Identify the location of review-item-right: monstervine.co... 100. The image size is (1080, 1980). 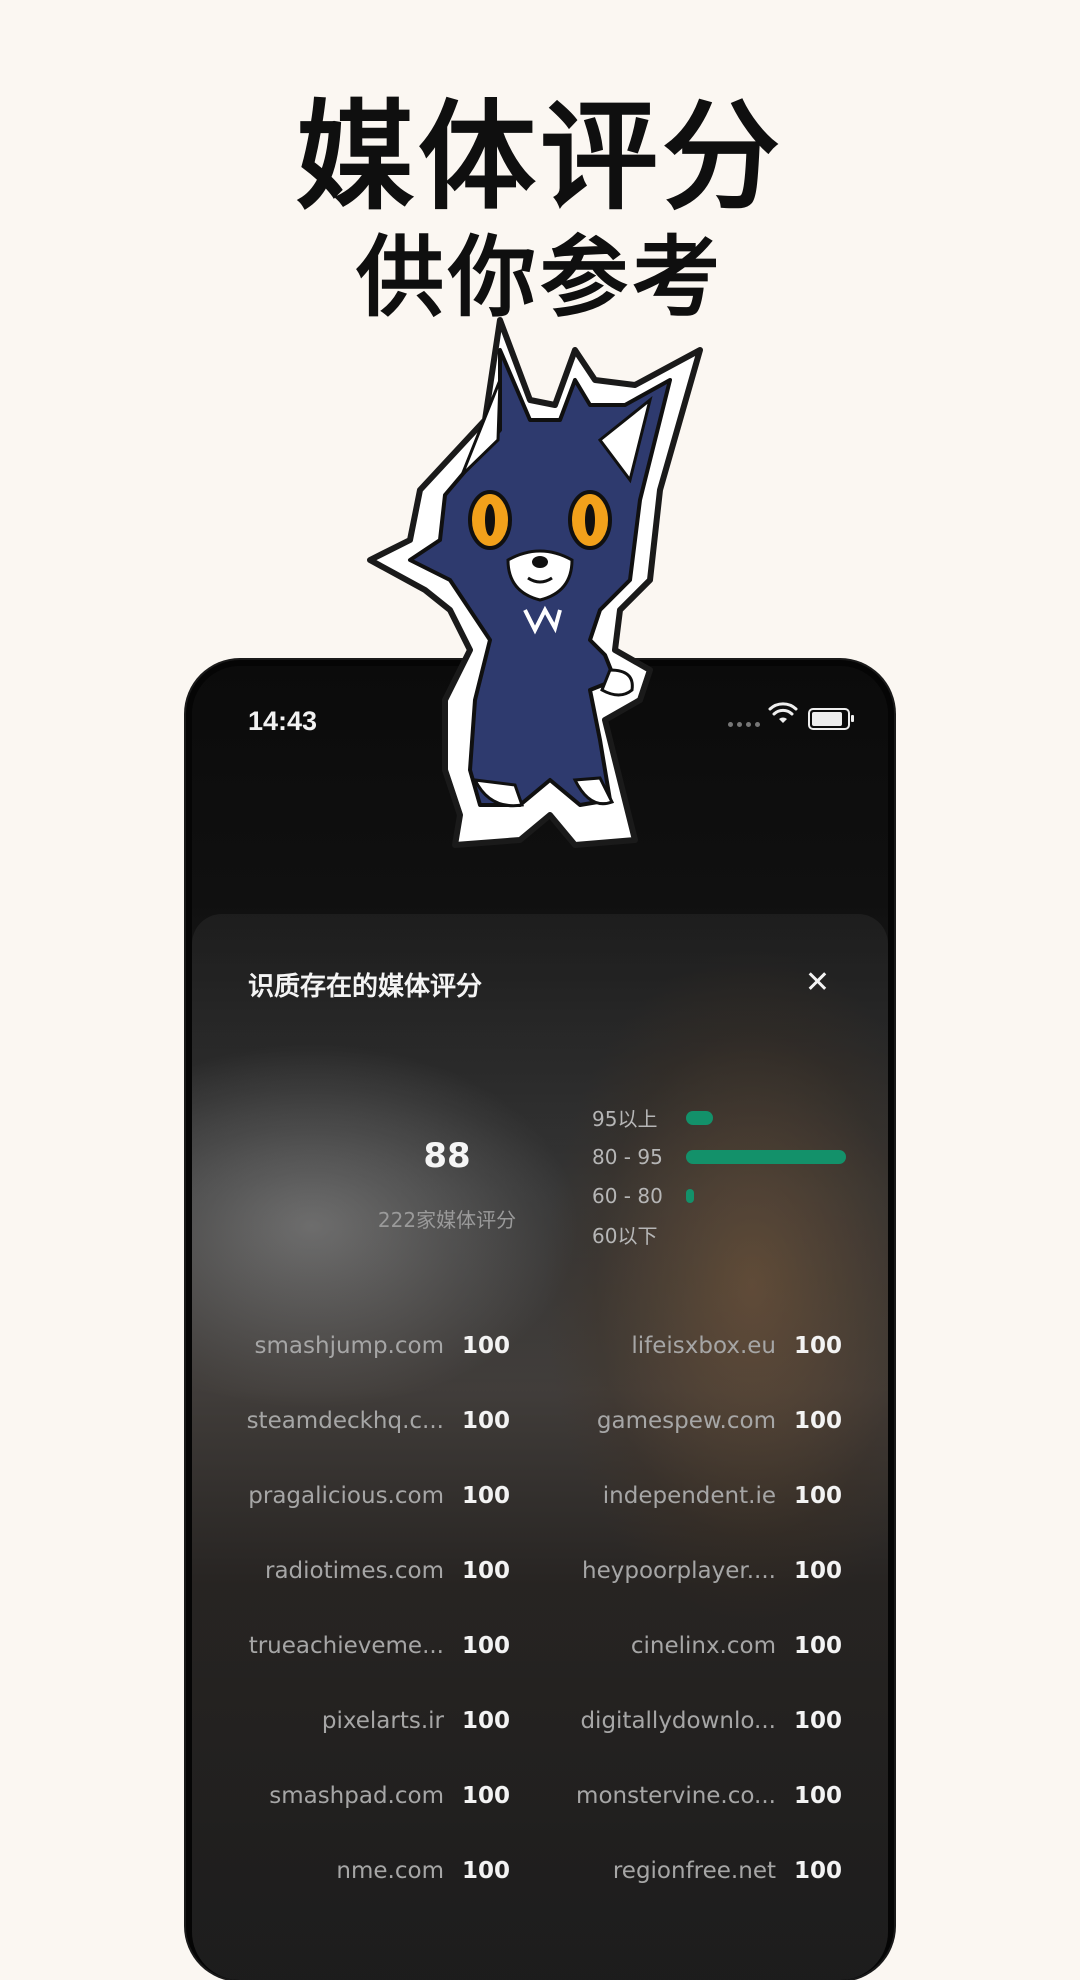
(702, 1795).